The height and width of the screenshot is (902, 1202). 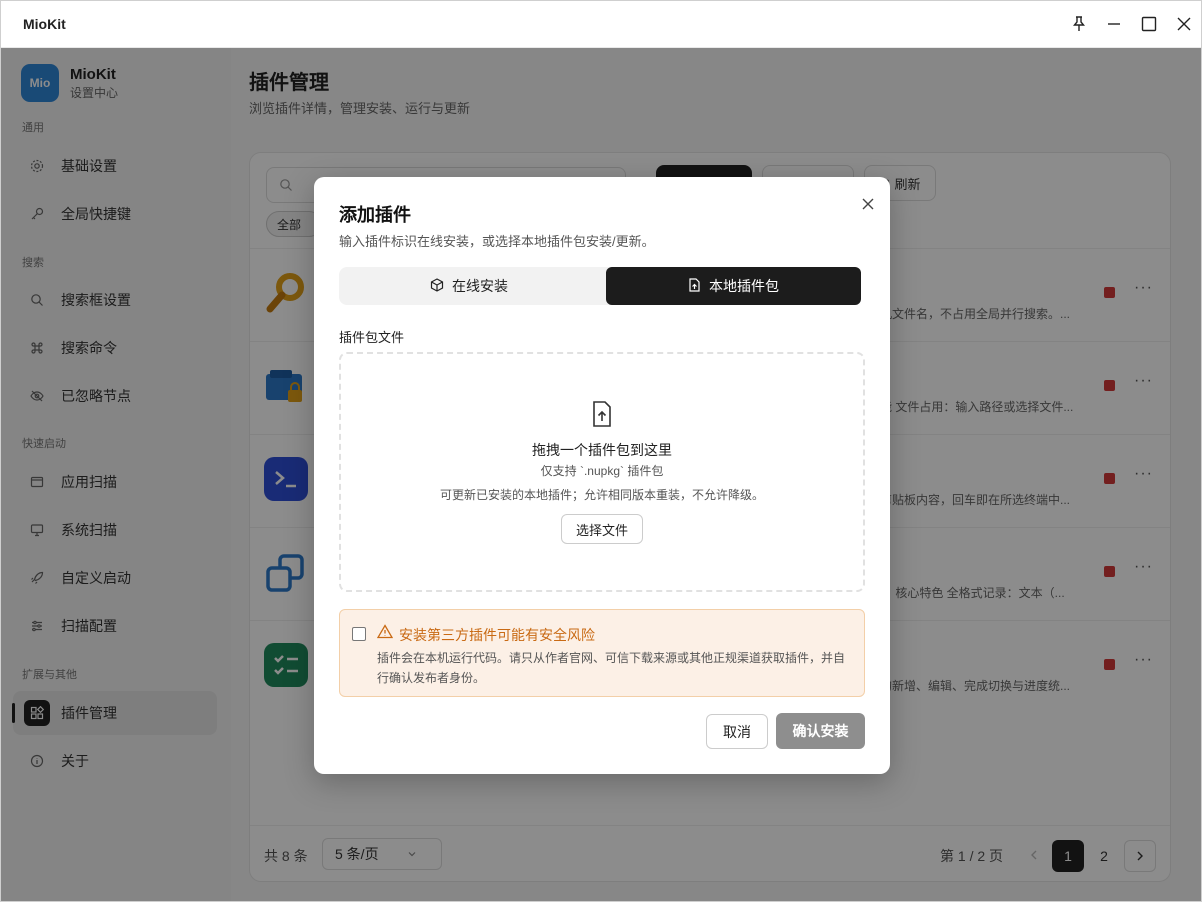 What do you see at coordinates (600, 286) in the screenshot?
I see `install-mode-tabs: 在线安装 本地插件包` at bounding box center [600, 286].